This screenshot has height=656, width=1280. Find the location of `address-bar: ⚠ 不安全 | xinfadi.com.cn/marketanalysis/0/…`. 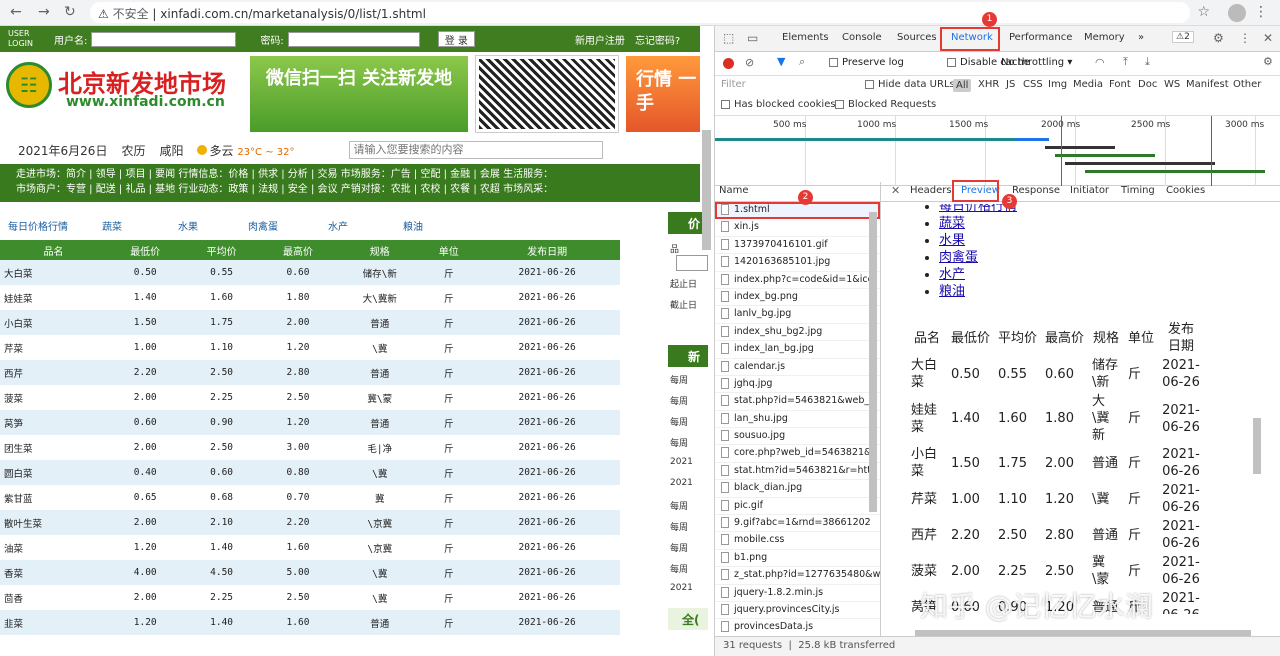

address-bar: ⚠ 不安全 | xinfadi.com.cn/marketanalysis/0/… is located at coordinates (640, 12).